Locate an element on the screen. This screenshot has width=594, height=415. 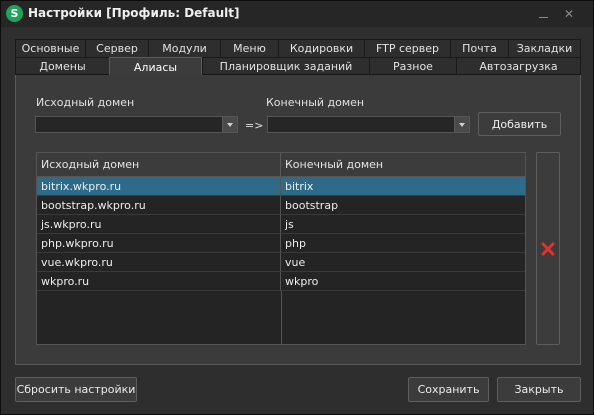
tab-mail: Почта is located at coordinates (479, 48).